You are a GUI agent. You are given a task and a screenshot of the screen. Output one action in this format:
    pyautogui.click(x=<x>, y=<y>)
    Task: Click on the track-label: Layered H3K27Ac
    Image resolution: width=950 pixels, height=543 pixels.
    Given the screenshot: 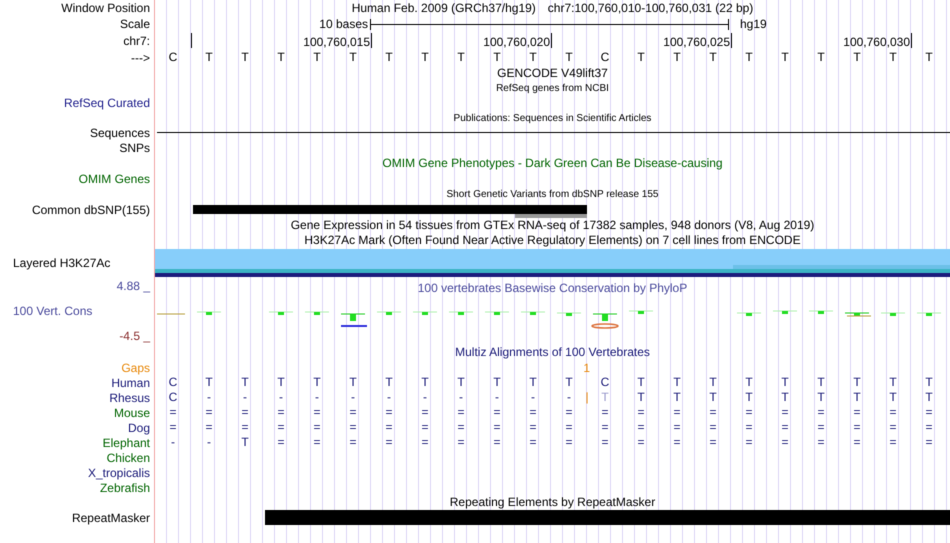 What is the action you would take?
    pyautogui.click(x=61, y=263)
    